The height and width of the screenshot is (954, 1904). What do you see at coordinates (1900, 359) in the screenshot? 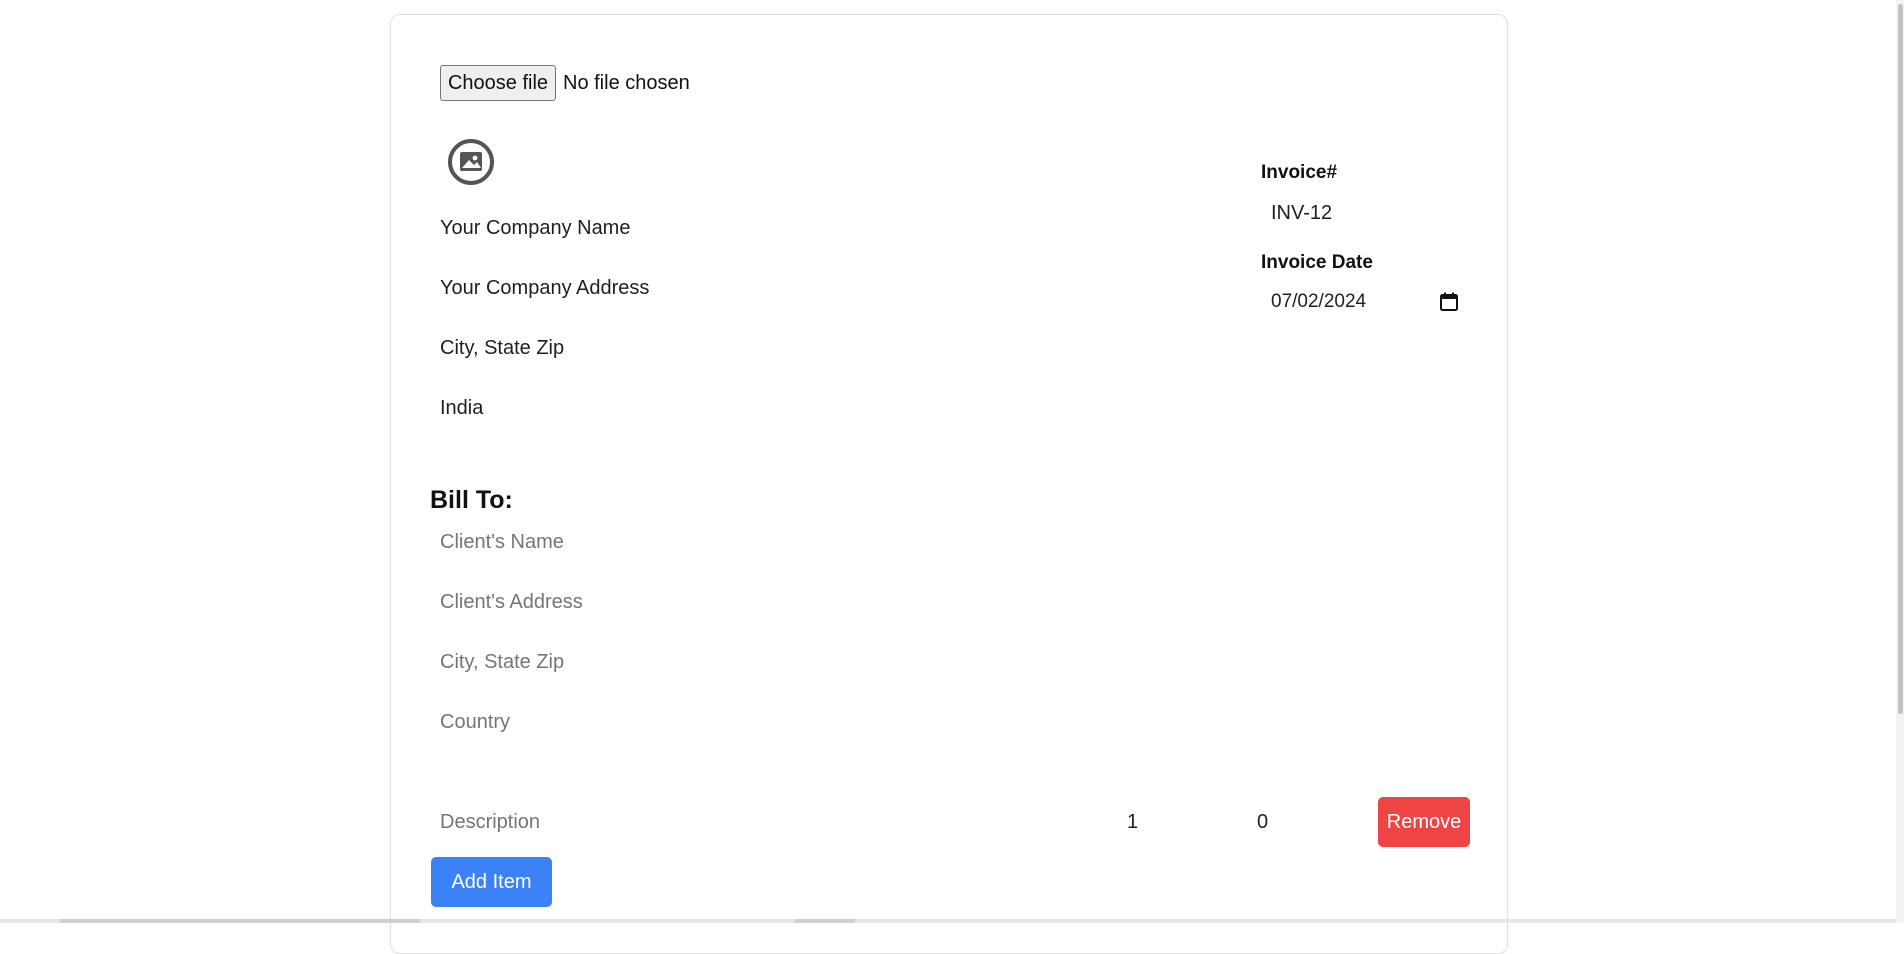
I see `vertical-scrollbar-thumb` at bounding box center [1900, 359].